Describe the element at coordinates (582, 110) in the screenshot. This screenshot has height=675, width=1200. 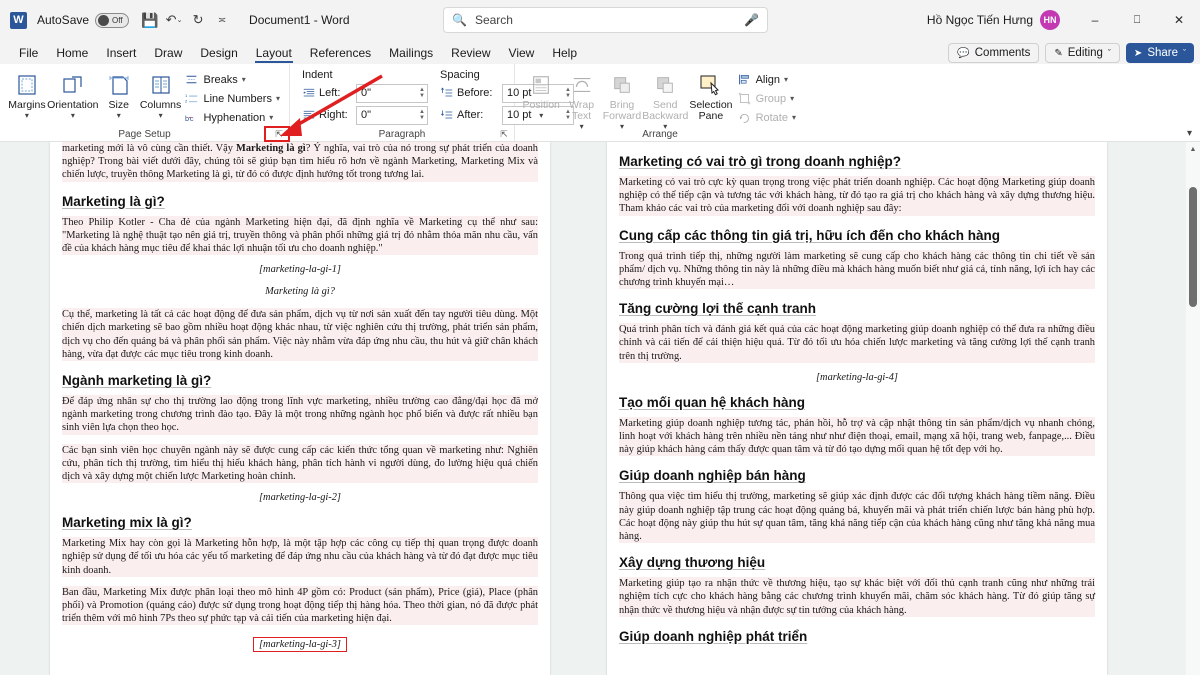
I see `wrap-text-label: Wrap Text` at that location.